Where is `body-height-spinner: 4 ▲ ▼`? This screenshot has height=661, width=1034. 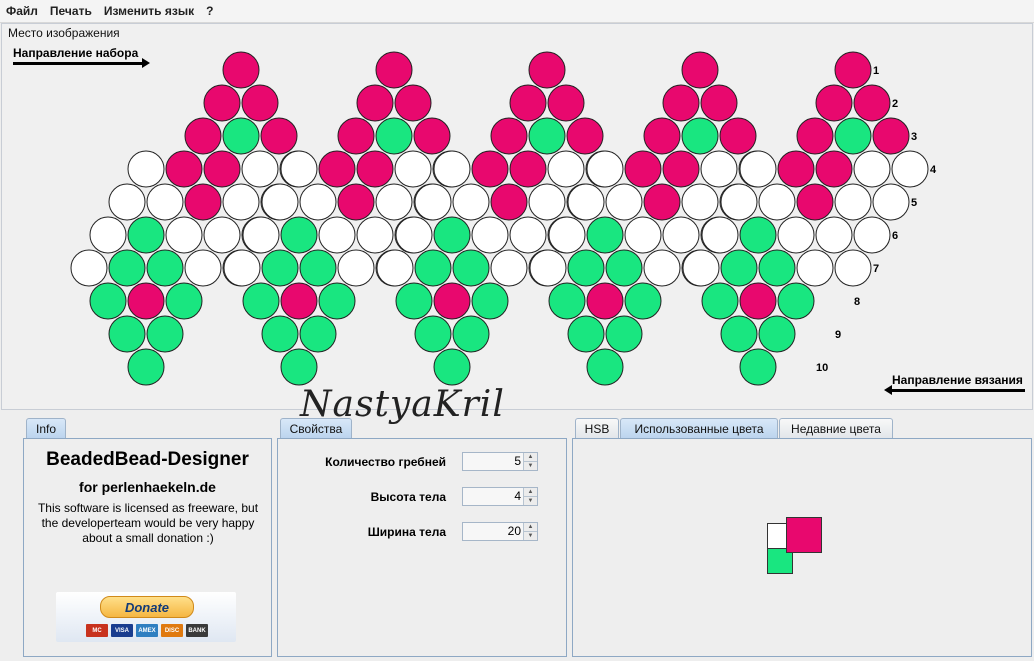 body-height-spinner: 4 ▲ ▼ is located at coordinates (500, 496).